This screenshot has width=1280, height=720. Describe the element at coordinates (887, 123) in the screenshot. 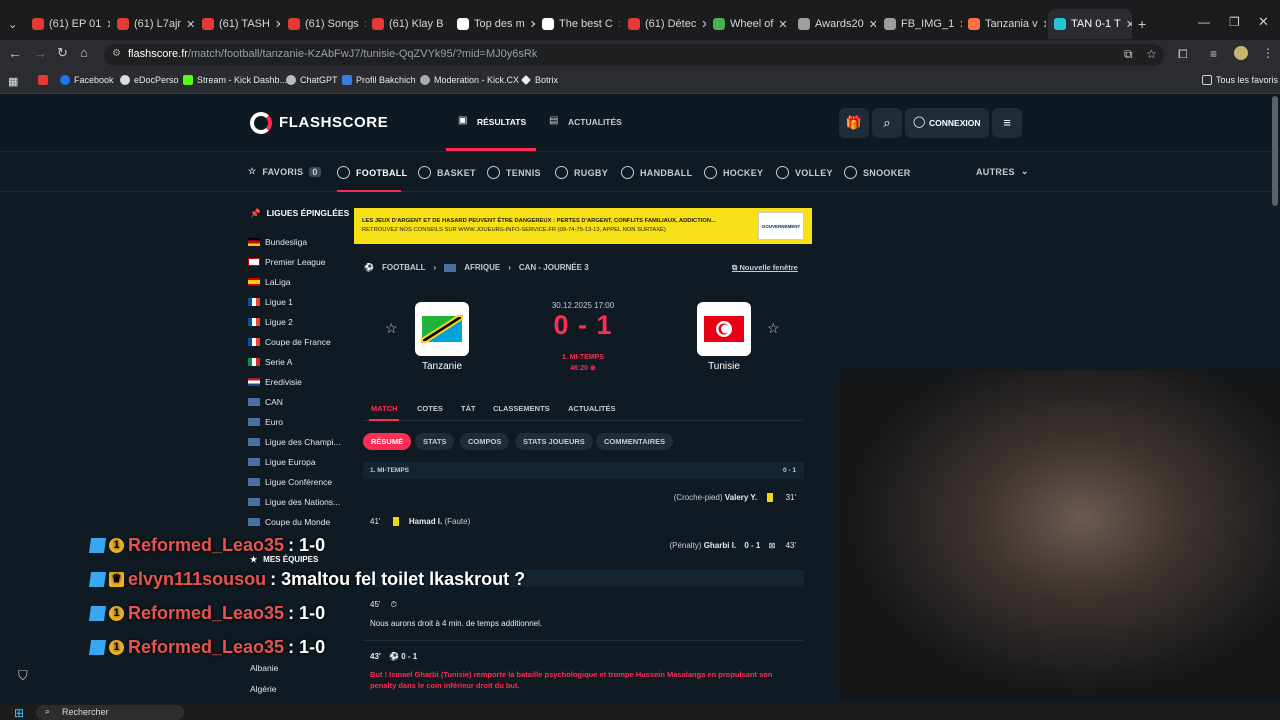

I see `search-icon: ⌕` at that location.